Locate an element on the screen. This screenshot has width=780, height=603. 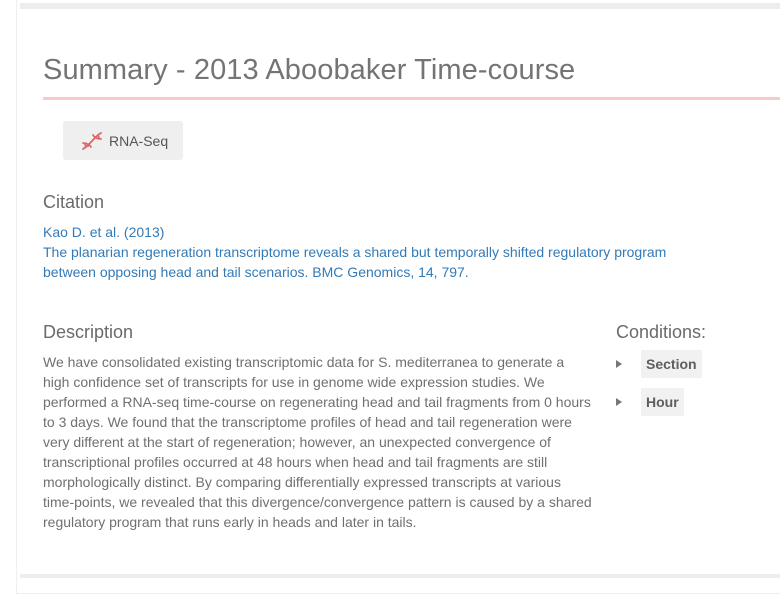
rnaseq-tag: RNA-Seq is located at coordinates (123, 140).